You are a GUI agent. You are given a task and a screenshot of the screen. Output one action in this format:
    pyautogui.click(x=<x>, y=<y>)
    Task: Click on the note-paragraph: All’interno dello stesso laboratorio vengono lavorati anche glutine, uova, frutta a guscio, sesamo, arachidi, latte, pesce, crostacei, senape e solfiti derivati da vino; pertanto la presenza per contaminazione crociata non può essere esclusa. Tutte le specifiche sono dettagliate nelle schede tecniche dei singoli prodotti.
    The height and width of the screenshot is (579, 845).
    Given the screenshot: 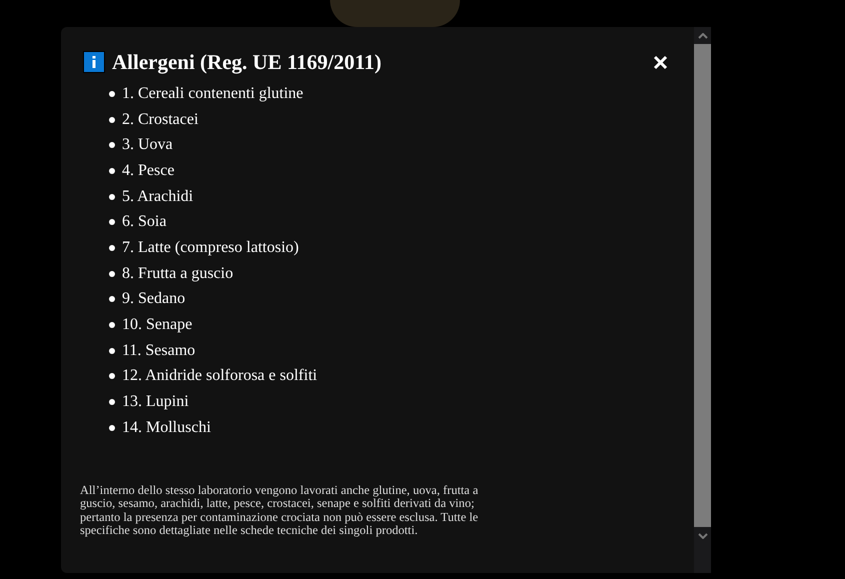 What is the action you would take?
    pyautogui.click(x=280, y=511)
    